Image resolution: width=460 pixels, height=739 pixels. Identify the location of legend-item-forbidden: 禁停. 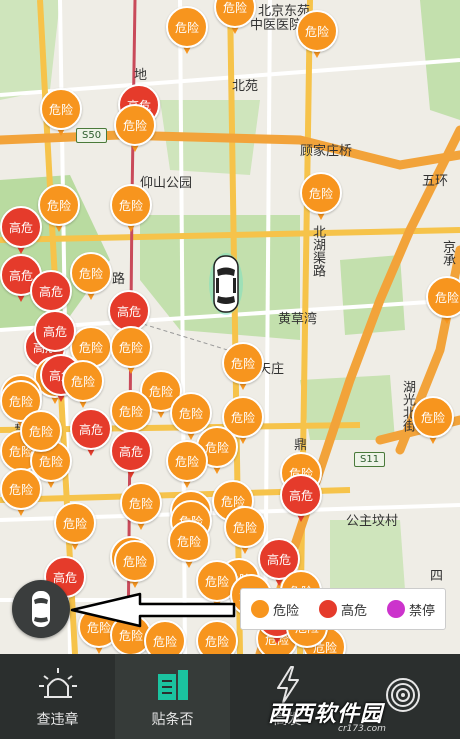
(410, 609).